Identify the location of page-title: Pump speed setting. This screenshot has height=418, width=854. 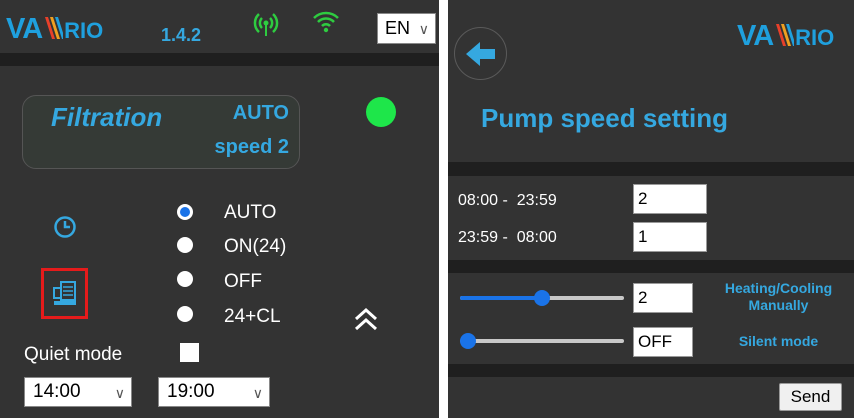
(605, 118).